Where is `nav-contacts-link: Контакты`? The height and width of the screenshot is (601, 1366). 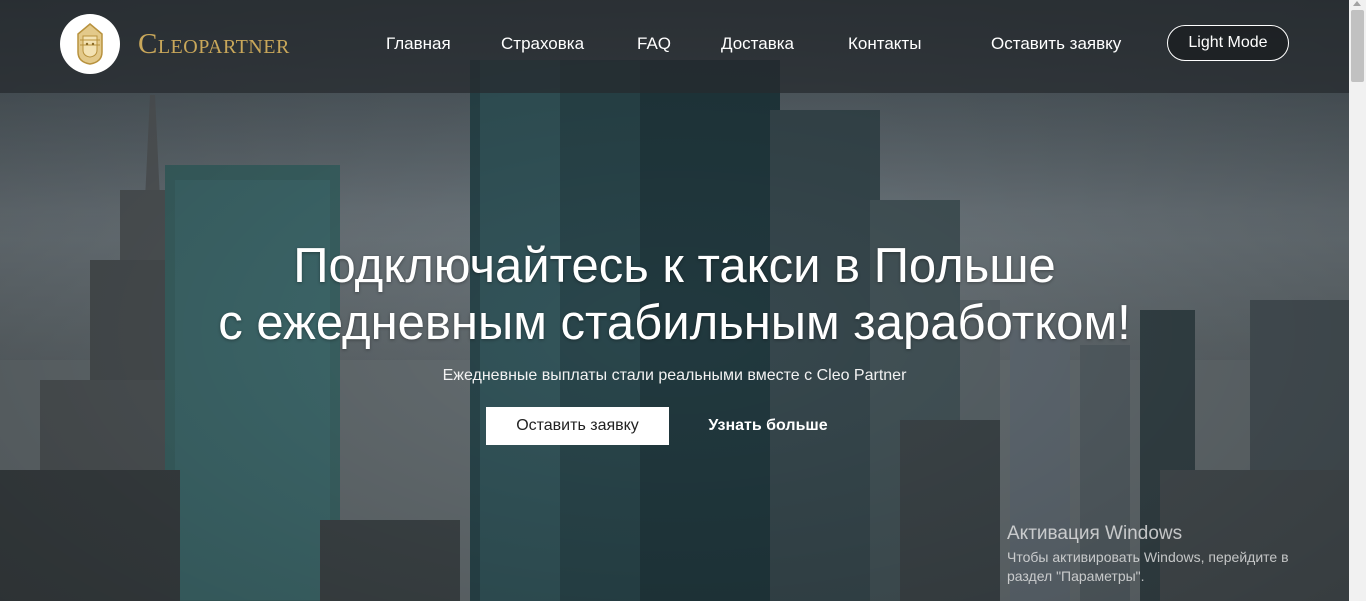 nav-contacts-link: Контакты is located at coordinates (884, 44).